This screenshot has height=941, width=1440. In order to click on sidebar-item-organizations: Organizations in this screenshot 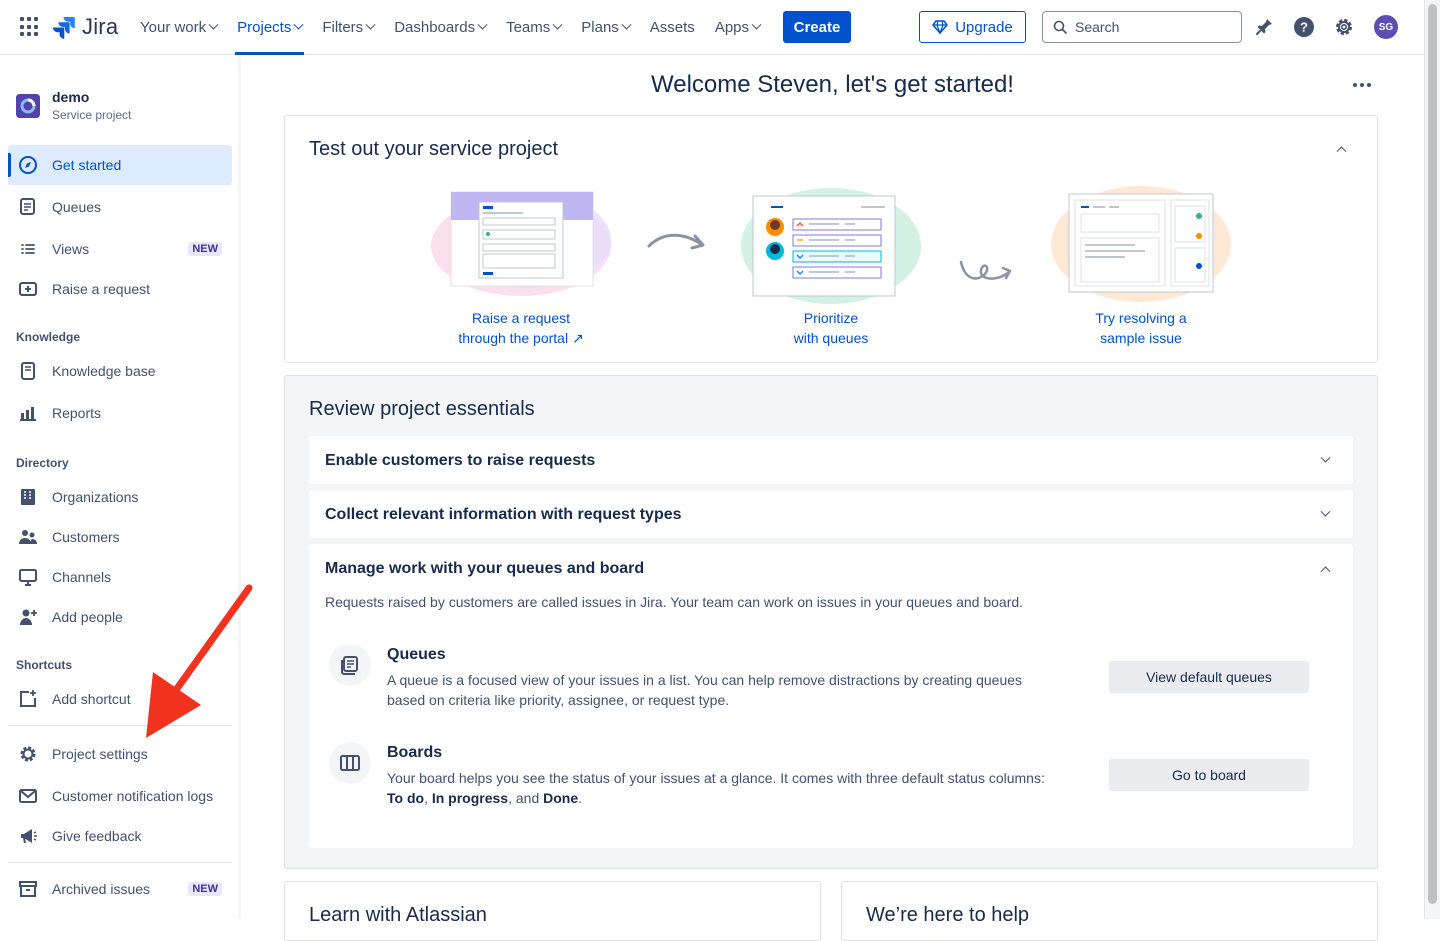, I will do `click(120, 497)`.